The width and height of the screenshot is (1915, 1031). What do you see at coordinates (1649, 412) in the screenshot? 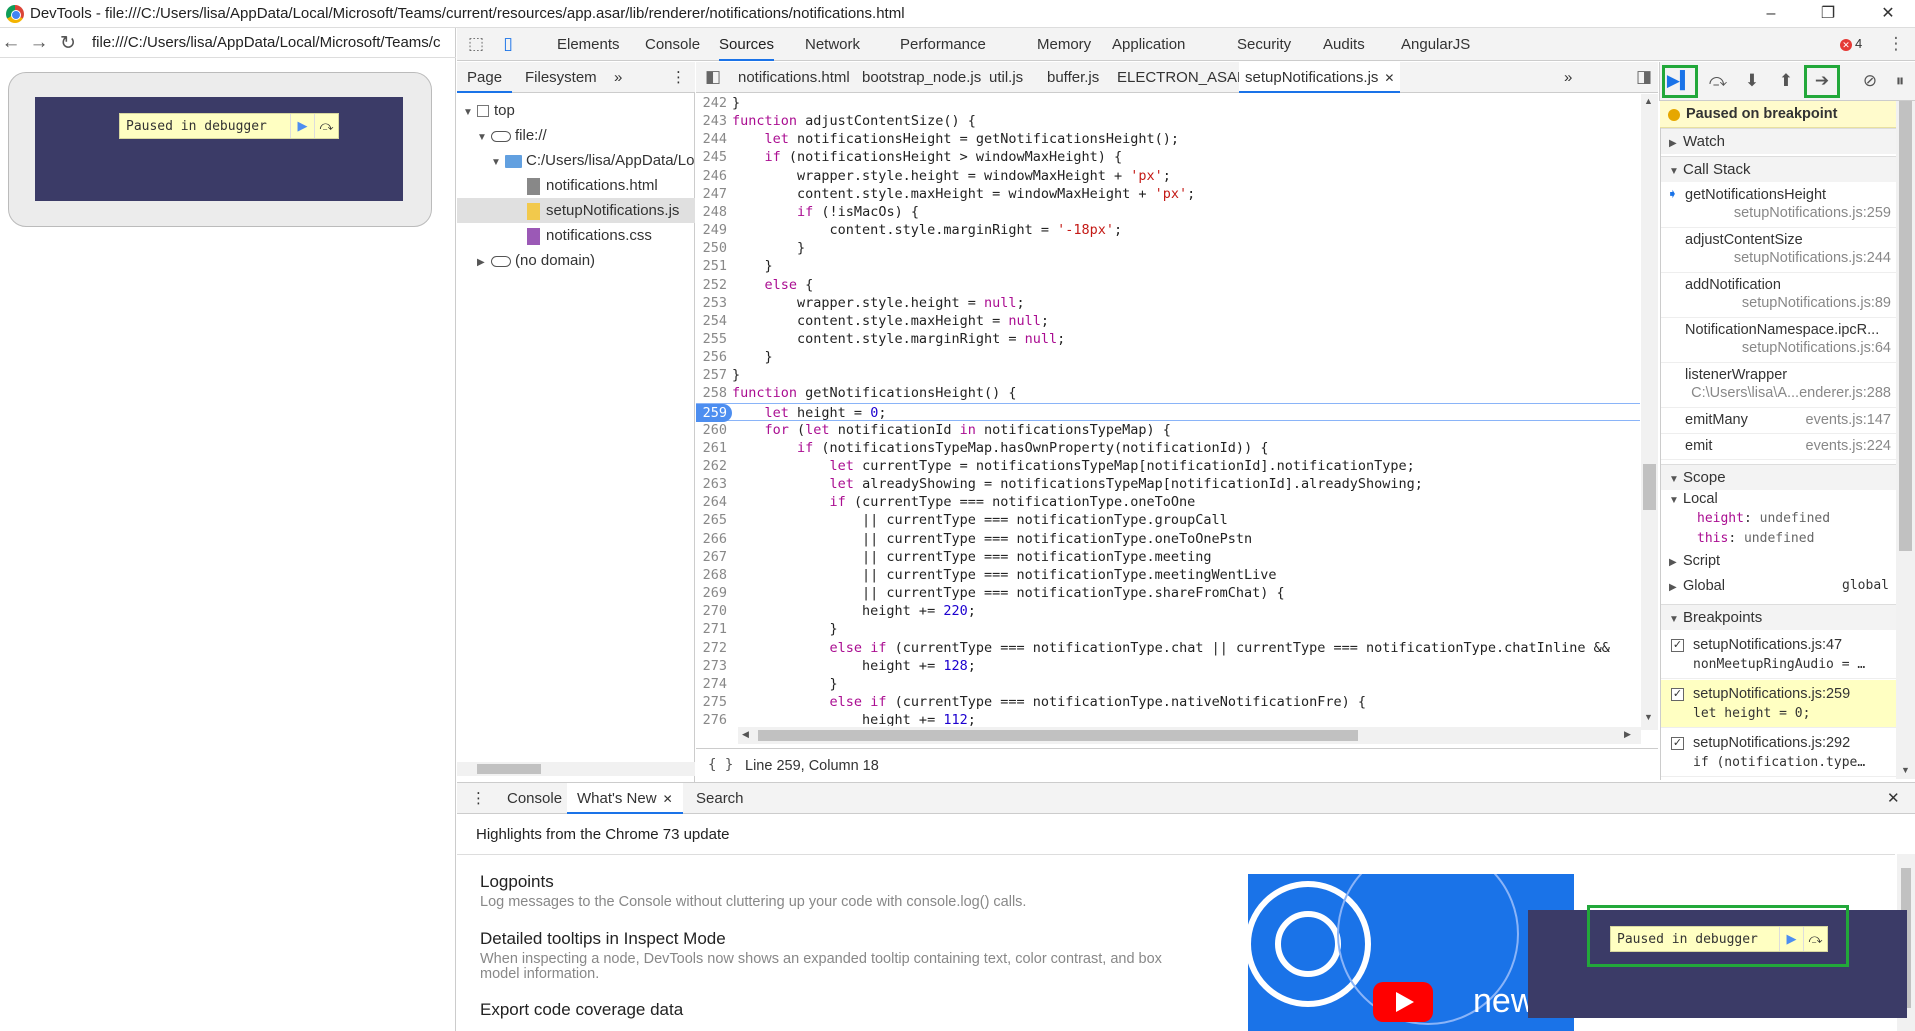
I see `editor-vertical-scrollbar: ▲ ▼` at bounding box center [1649, 412].